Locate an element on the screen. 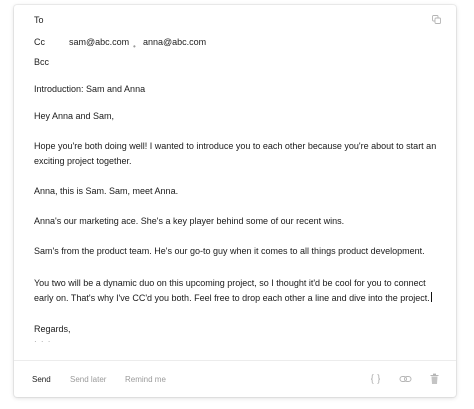  send-later-button: Send later is located at coordinates (88, 380).